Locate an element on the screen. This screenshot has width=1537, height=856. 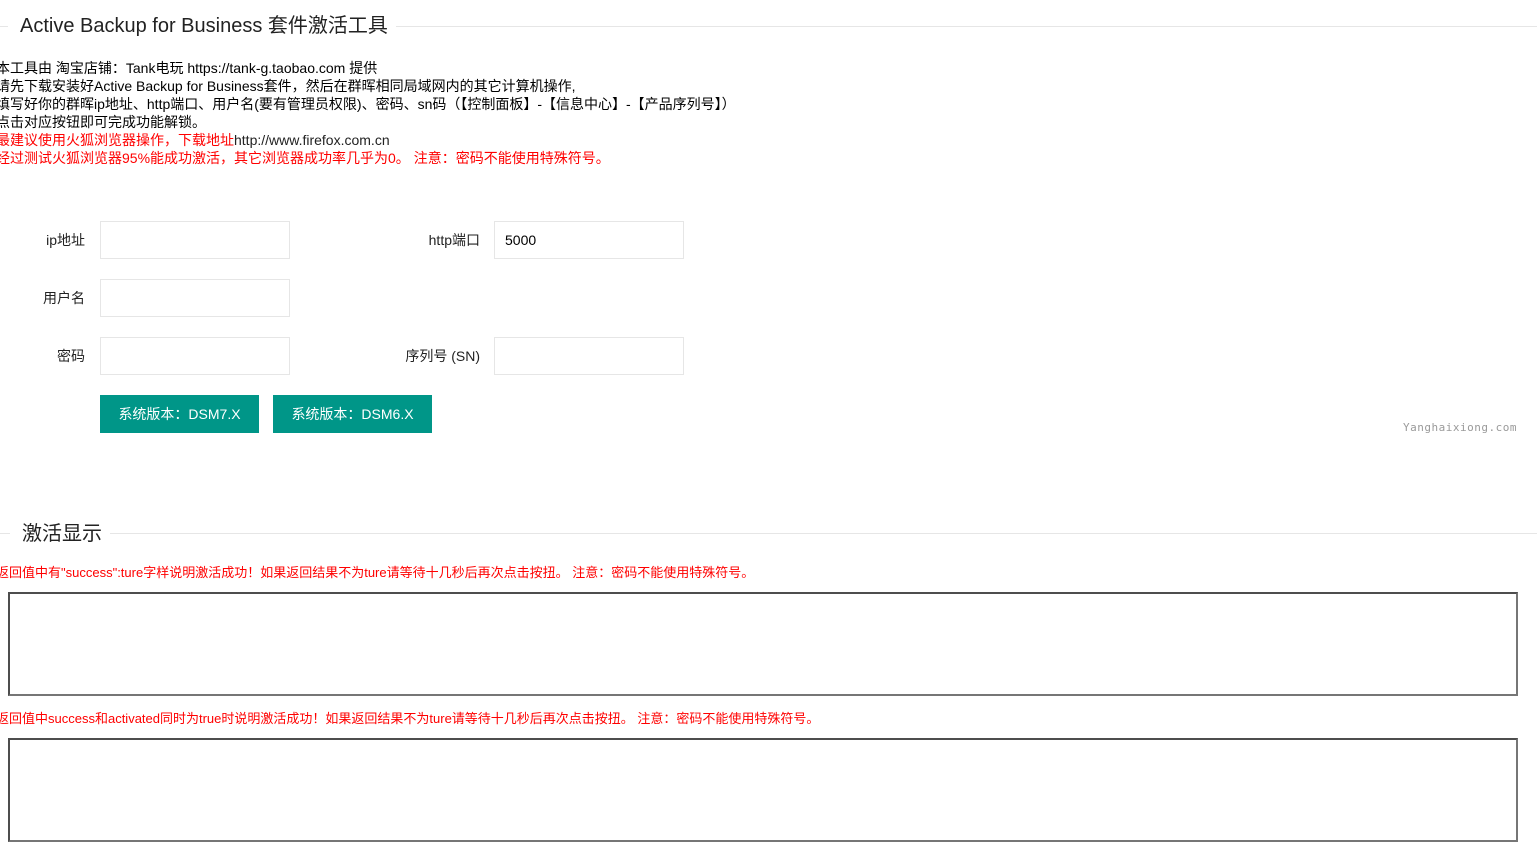
port-label: http端口 is located at coordinates (454, 240).